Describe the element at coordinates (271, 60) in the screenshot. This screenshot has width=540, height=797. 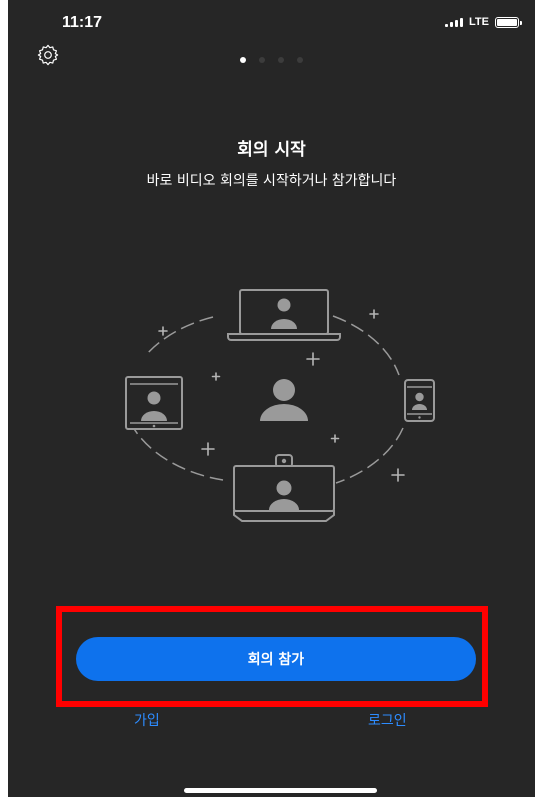
I see `page-indicator` at that location.